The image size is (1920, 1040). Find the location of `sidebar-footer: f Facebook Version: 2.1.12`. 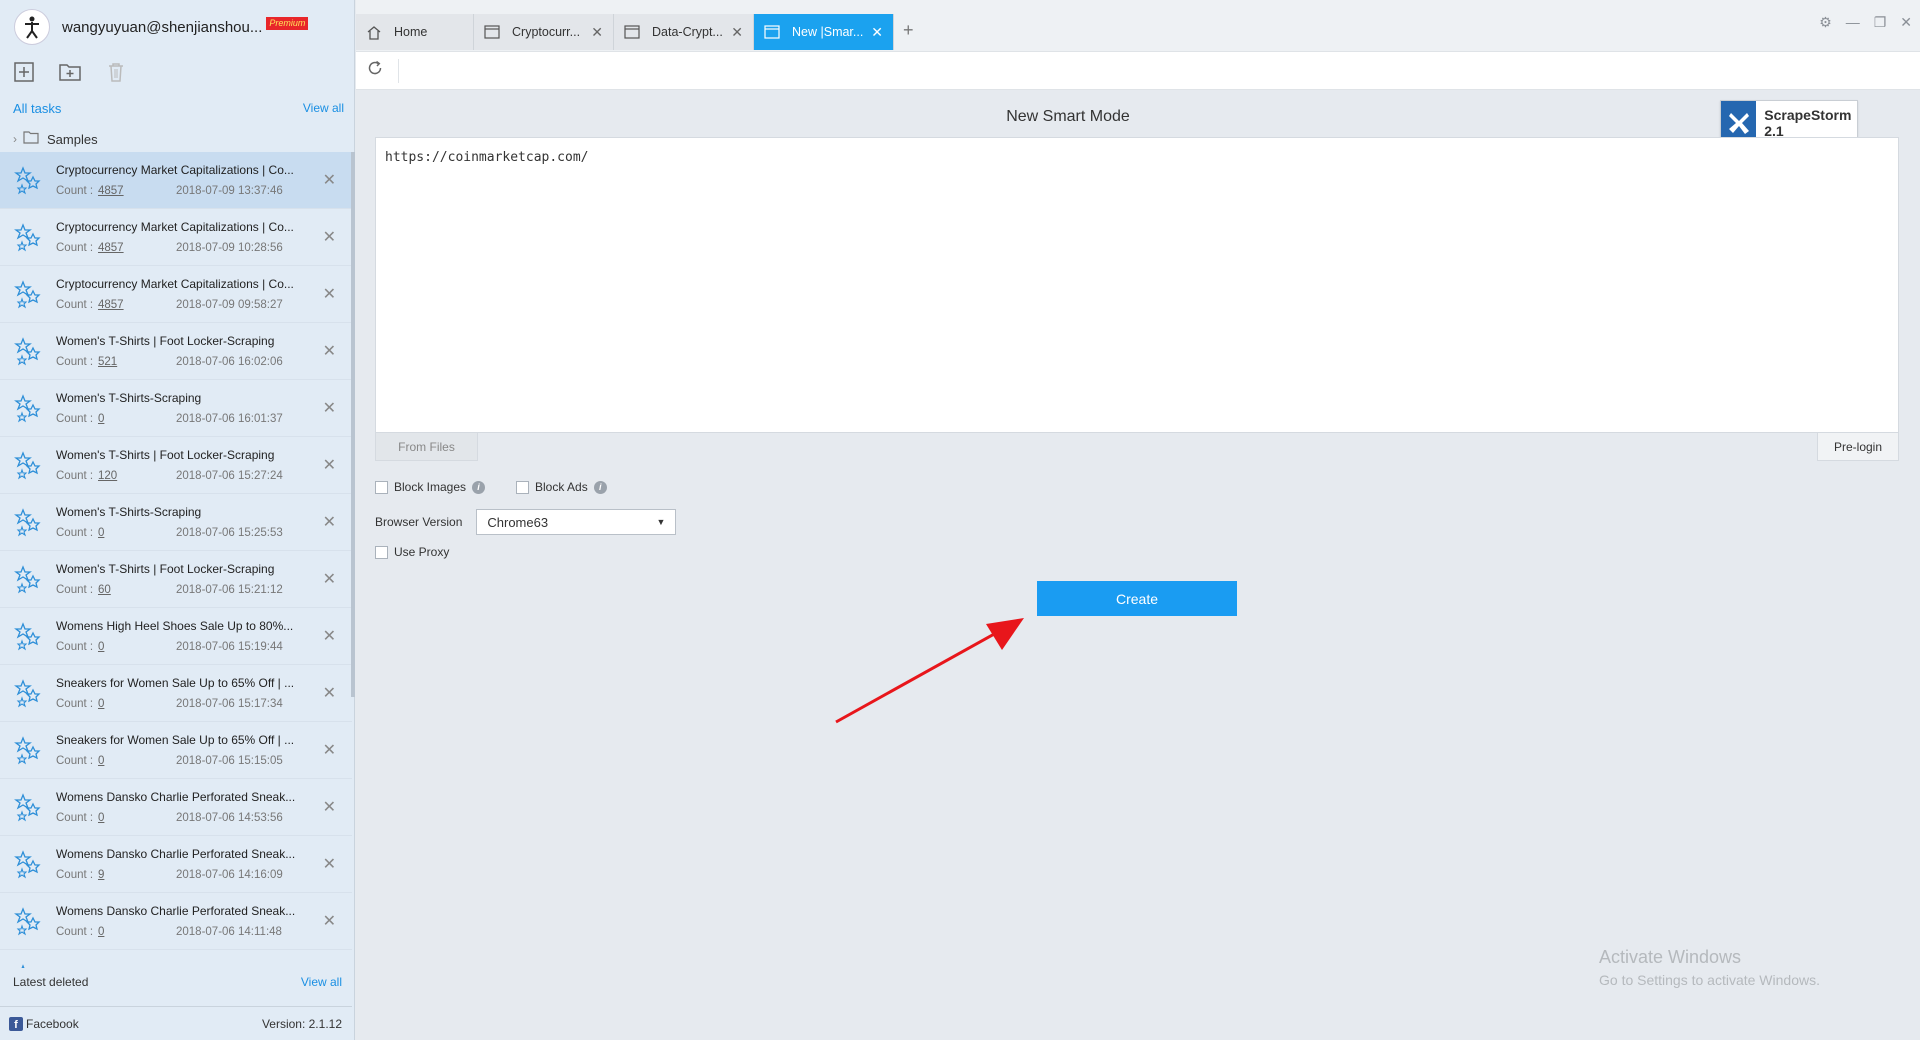

sidebar-footer: f Facebook Version: 2.1.12 is located at coordinates (176, 1023).